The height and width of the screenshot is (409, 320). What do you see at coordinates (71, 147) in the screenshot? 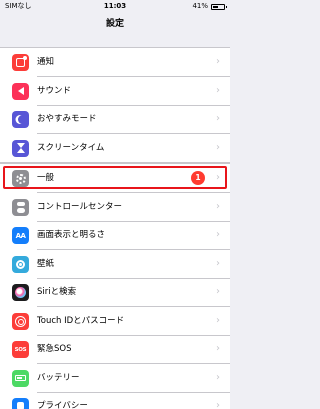
I see `row-label: スクリーンタイム` at bounding box center [71, 147].